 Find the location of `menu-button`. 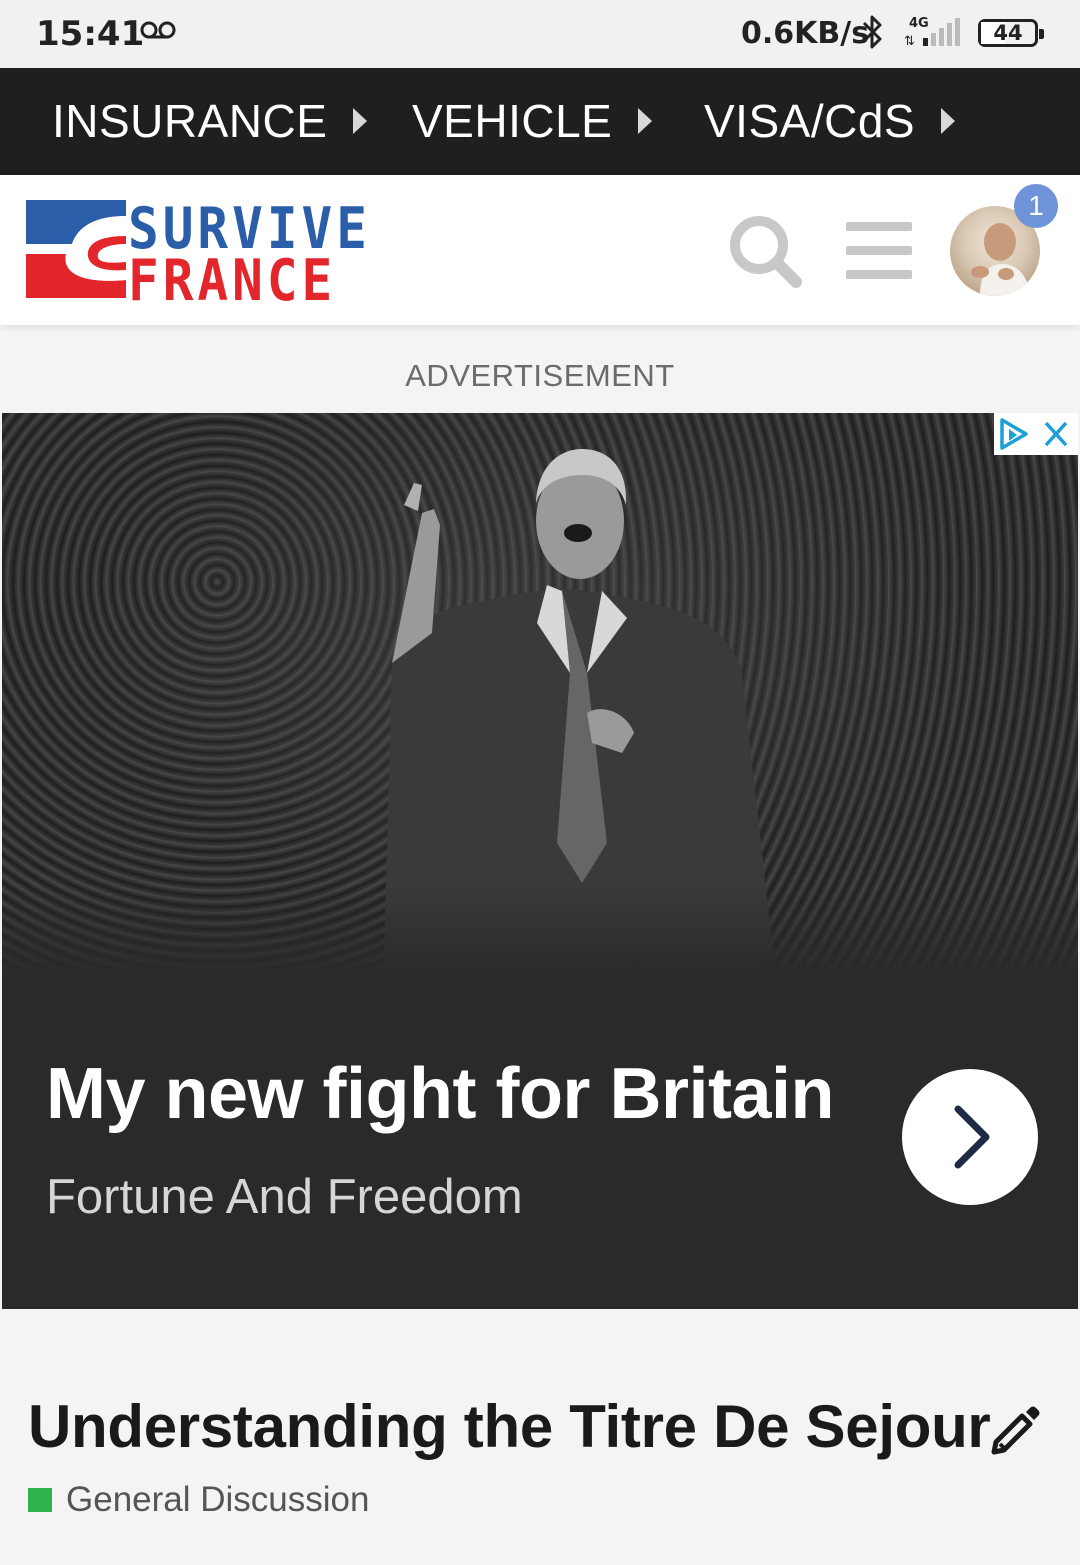

menu-button is located at coordinates (879, 251).